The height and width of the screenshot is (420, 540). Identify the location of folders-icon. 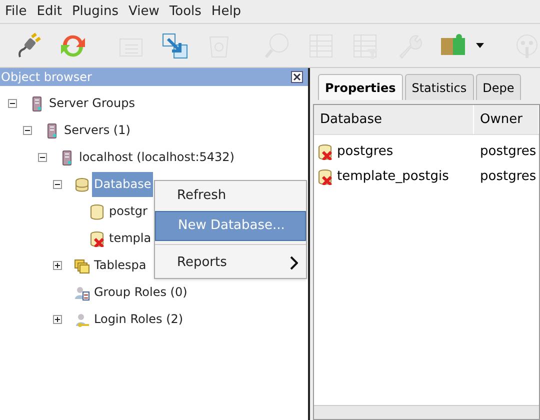
(82, 266).